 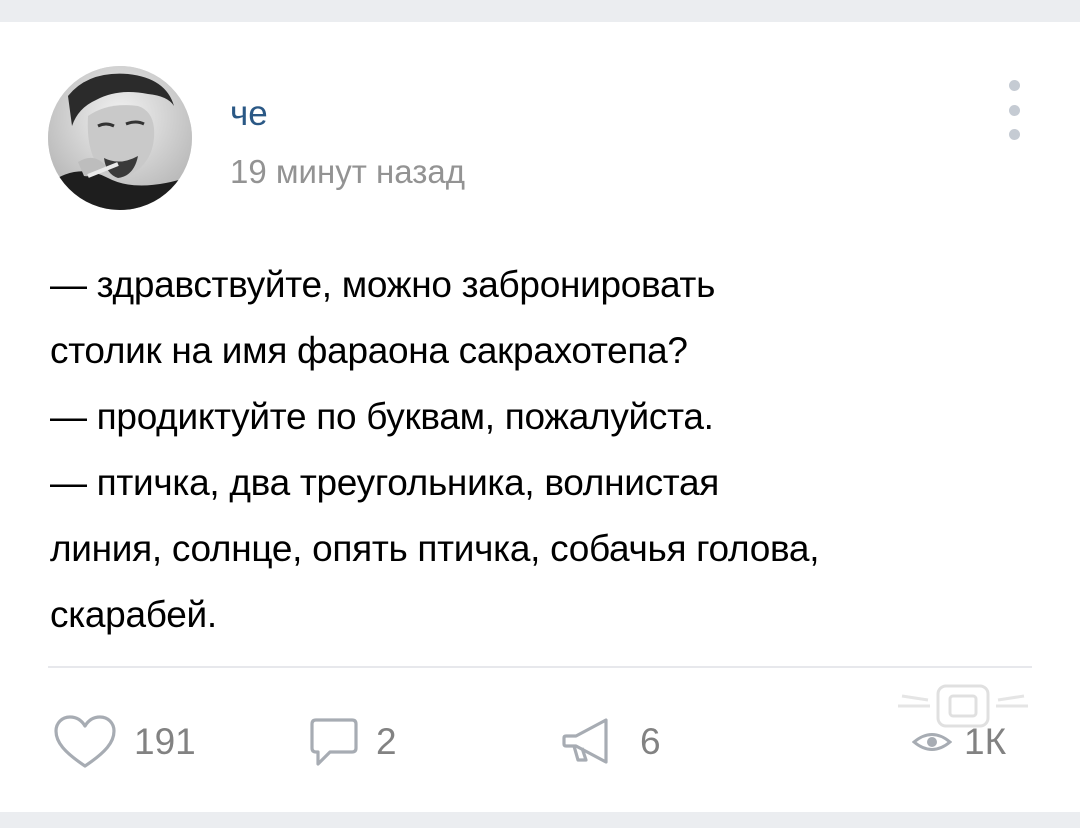 What do you see at coordinates (650, 741) in the screenshot?
I see `share-count: 6` at bounding box center [650, 741].